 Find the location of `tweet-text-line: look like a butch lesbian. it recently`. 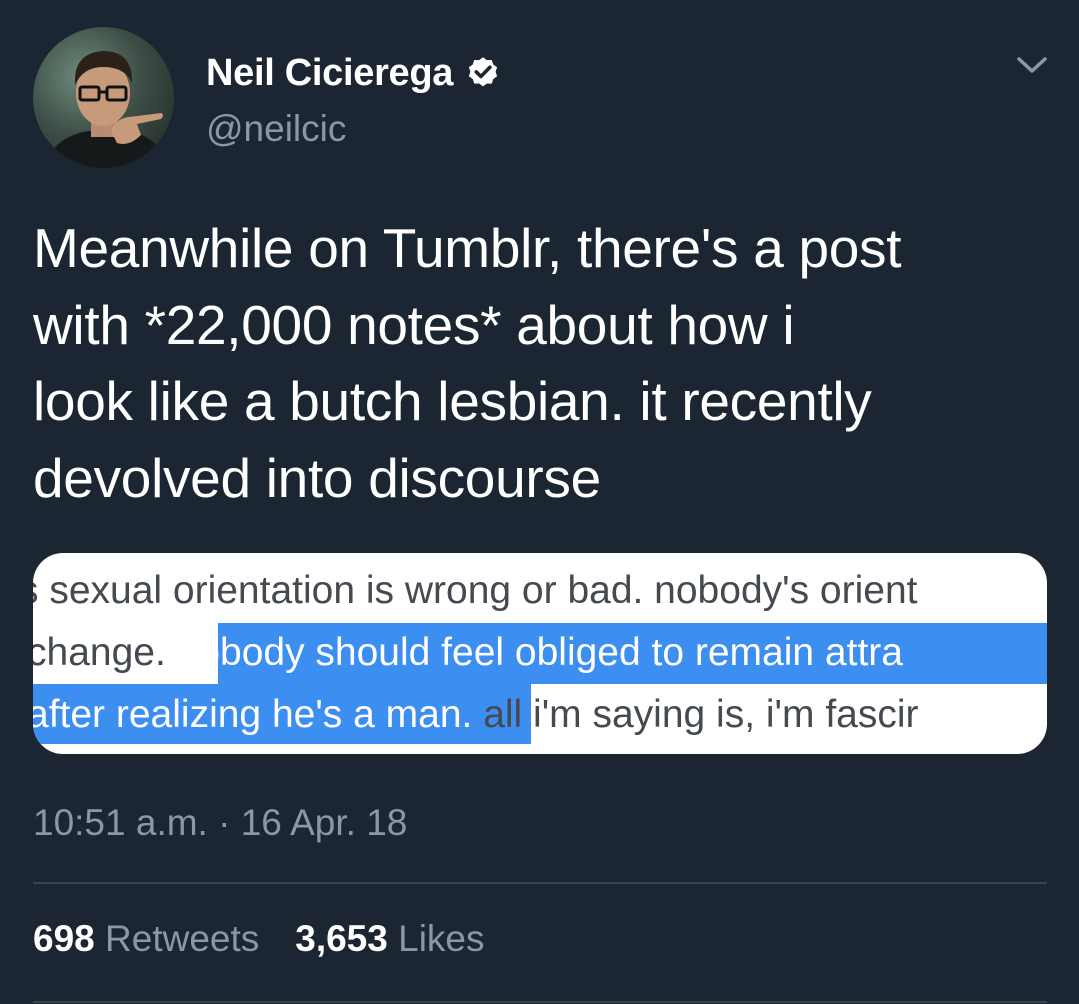

tweet-text-line: look like a butch lesbian. it recently is located at coordinates (452, 401).